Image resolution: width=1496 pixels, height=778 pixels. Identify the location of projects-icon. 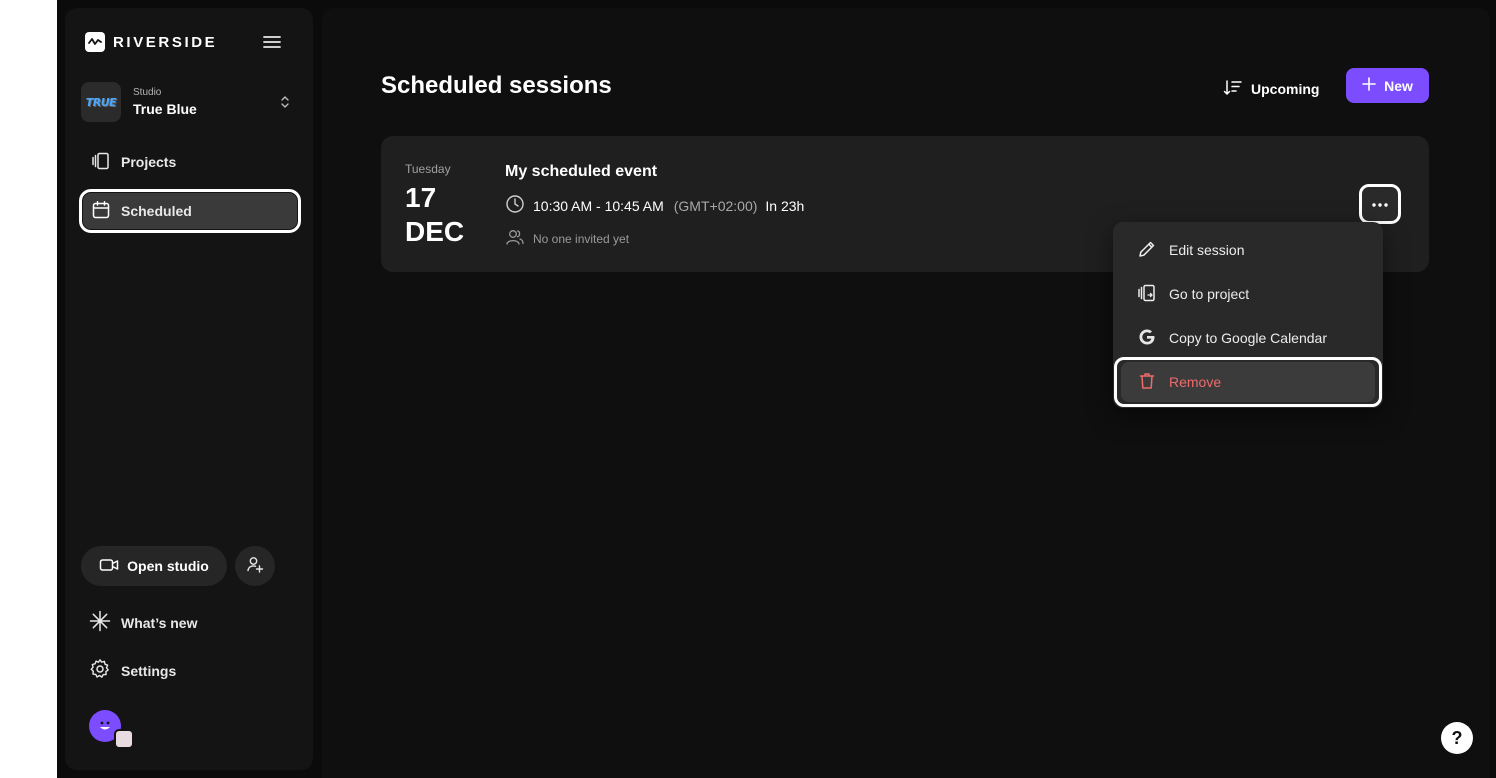
(101, 162).